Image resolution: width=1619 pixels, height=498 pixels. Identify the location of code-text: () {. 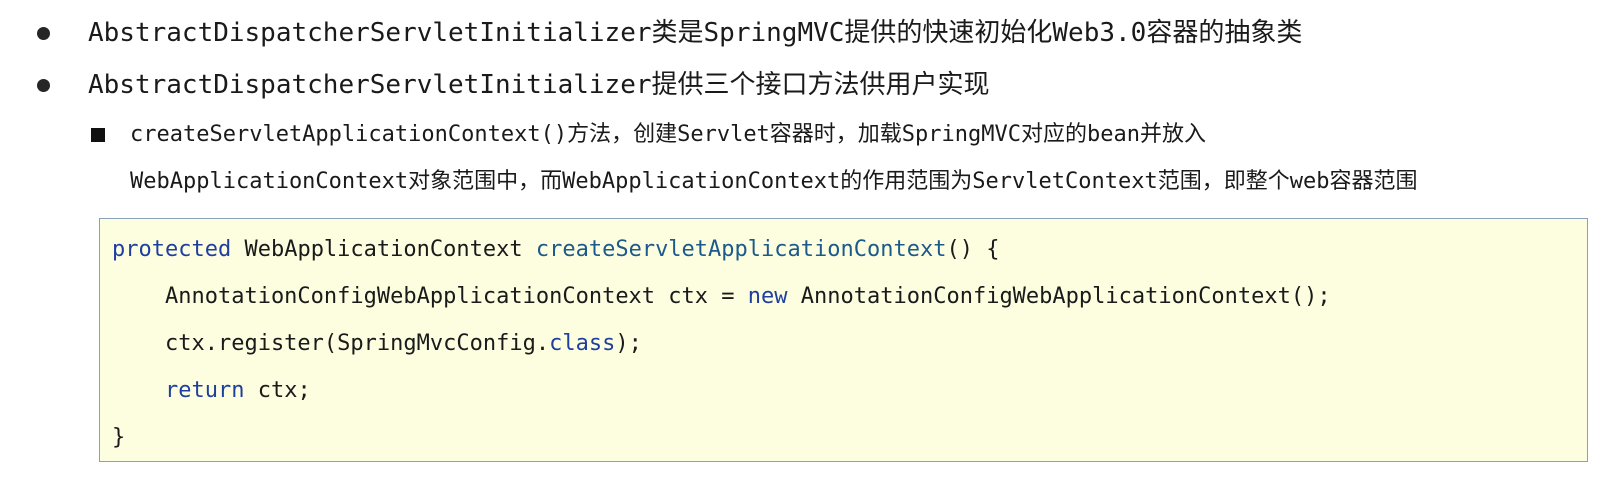
(973, 249).